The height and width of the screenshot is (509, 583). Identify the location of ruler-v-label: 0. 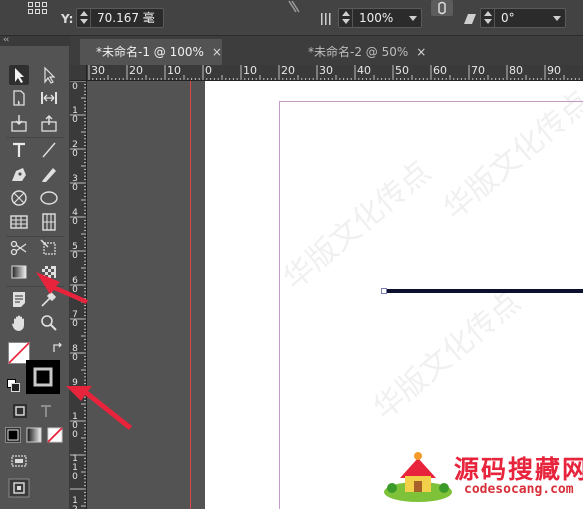
(75, 87).